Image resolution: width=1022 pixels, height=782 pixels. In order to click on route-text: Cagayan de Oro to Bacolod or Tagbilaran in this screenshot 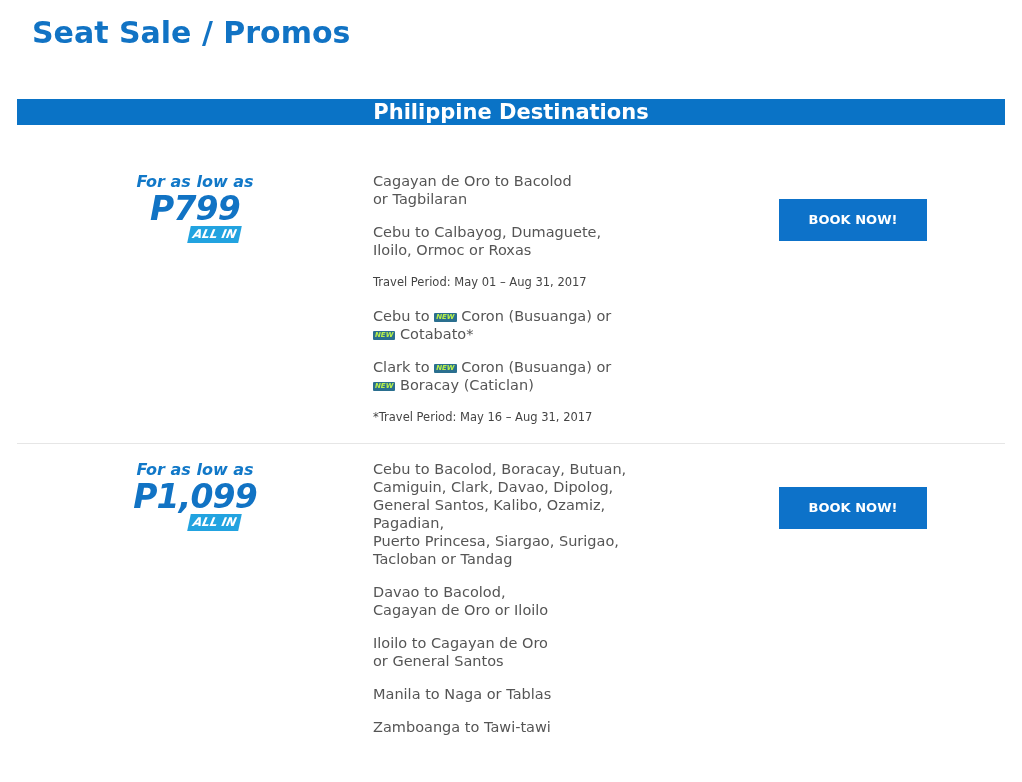, I will do `click(473, 190)`.